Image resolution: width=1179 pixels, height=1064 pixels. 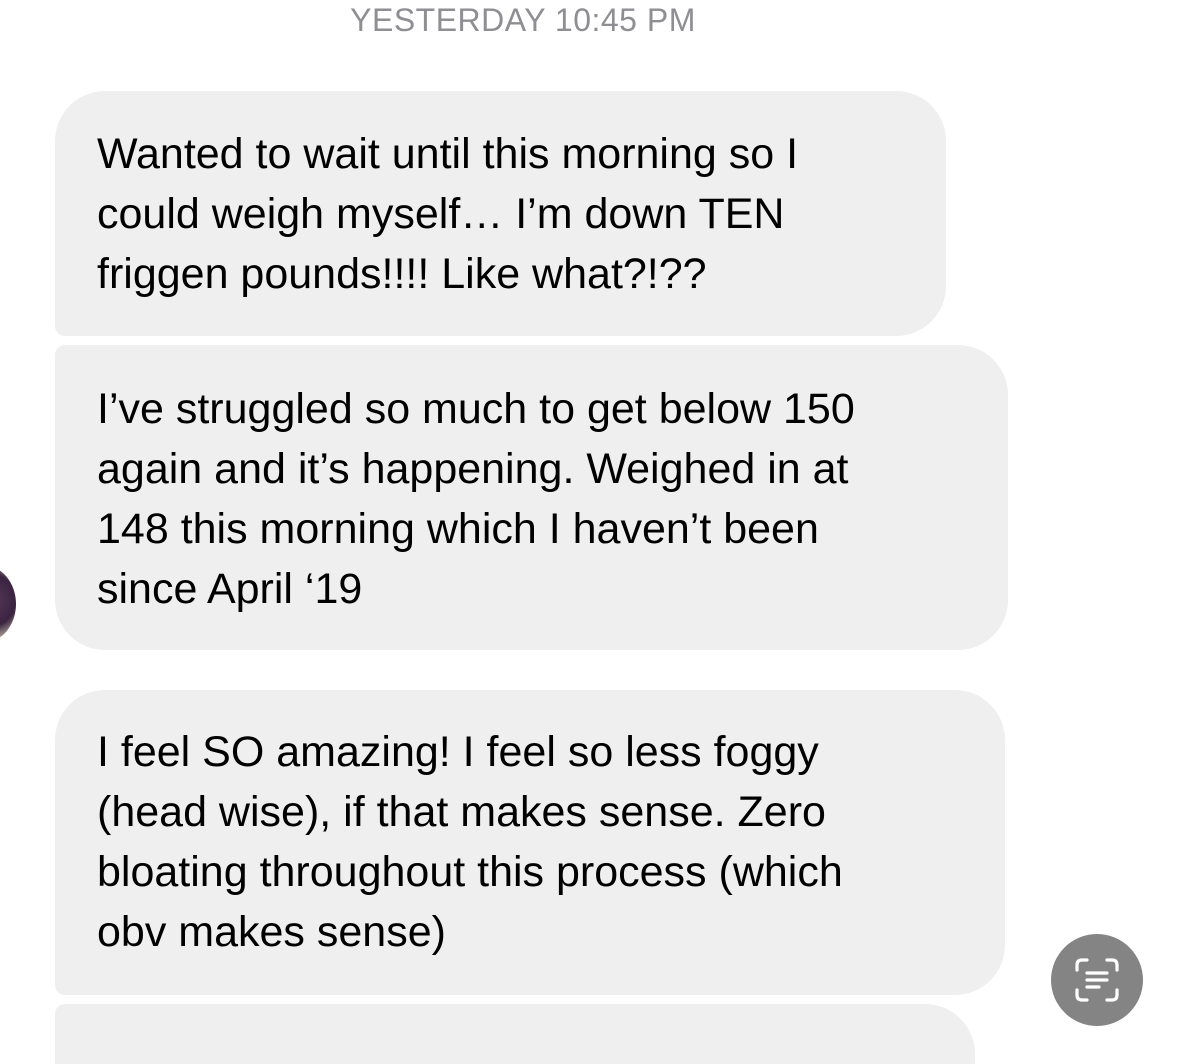 I want to click on message-line: obv makes sense), so click(x=271, y=932).